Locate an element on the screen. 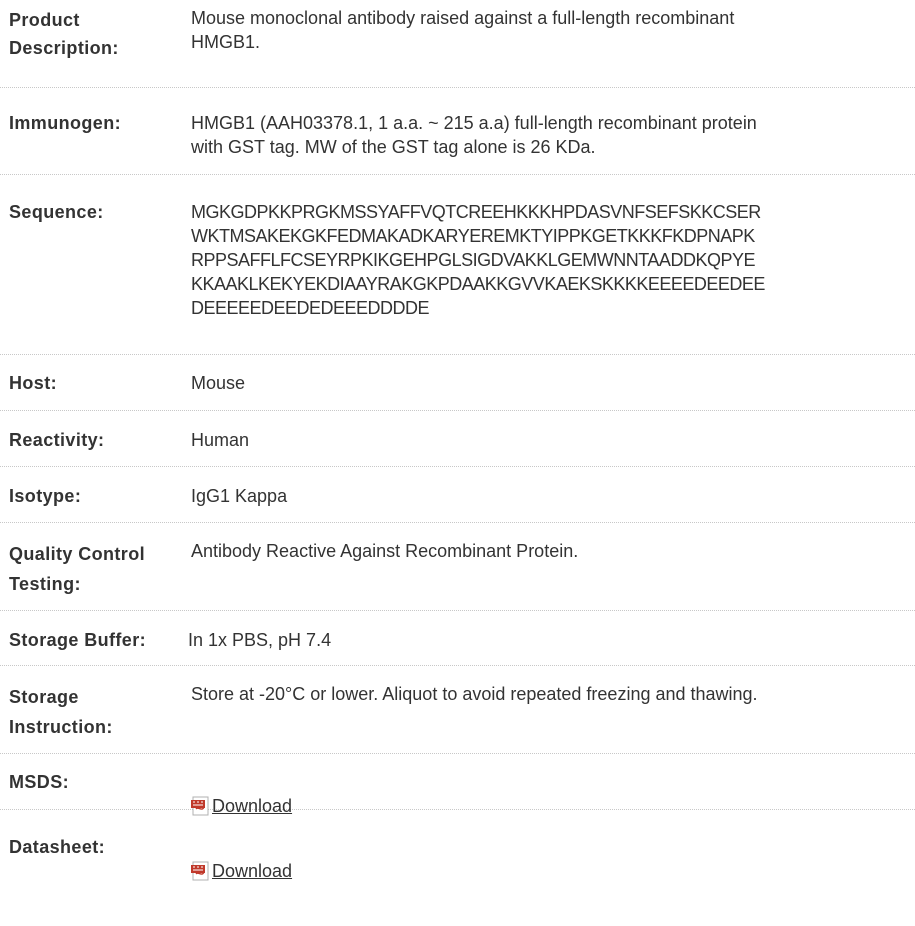  row-storage-buffer: Storage Buffer: In 1x PBS, pH 7.4 is located at coordinates (457, 638).